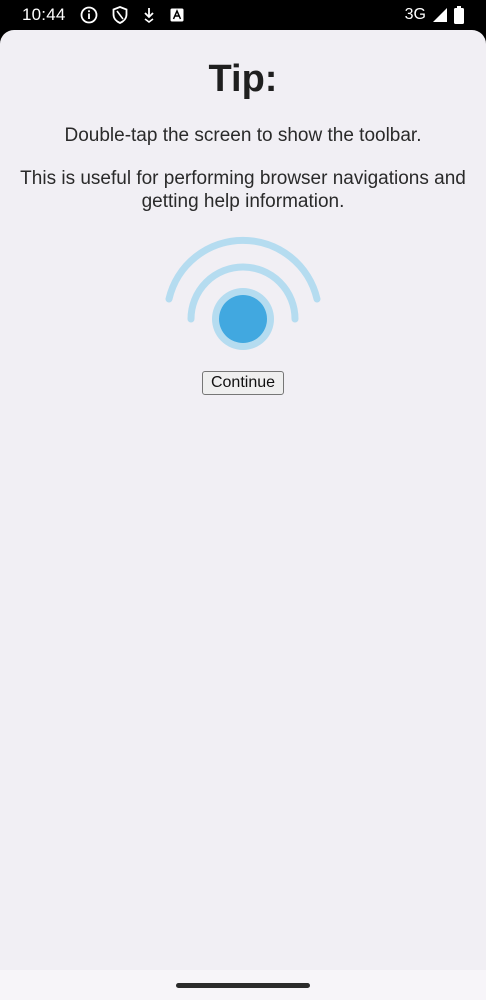  Describe the element at coordinates (459, 15) in the screenshot. I see `battery-icon` at that location.